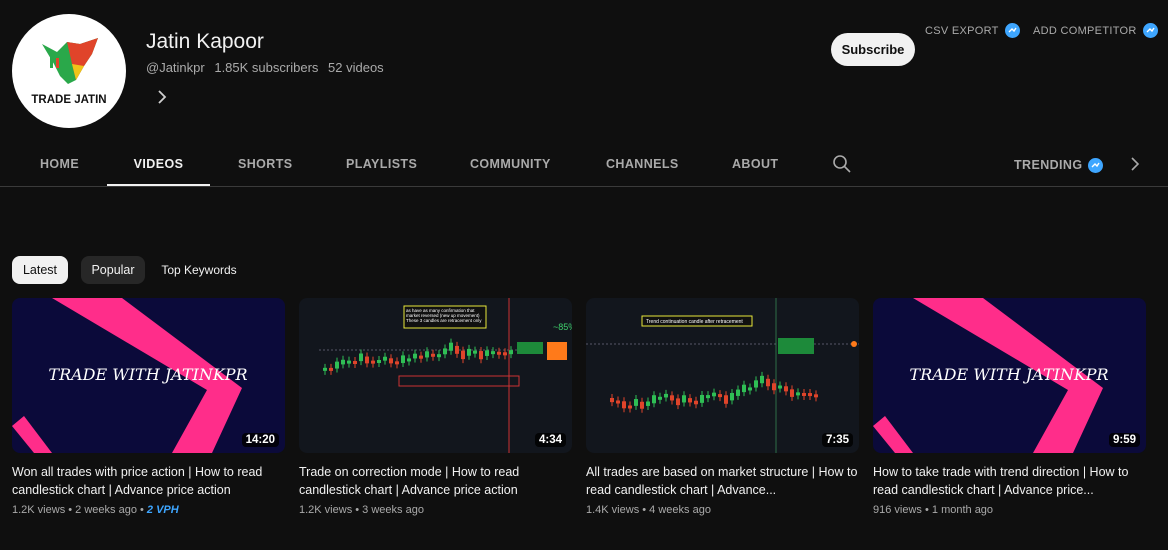 This screenshot has width=1168, height=550. What do you see at coordinates (361, 510) in the screenshot?
I see `video-meta: 1.2K views • 3 weeks ago` at bounding box center [361, 510].